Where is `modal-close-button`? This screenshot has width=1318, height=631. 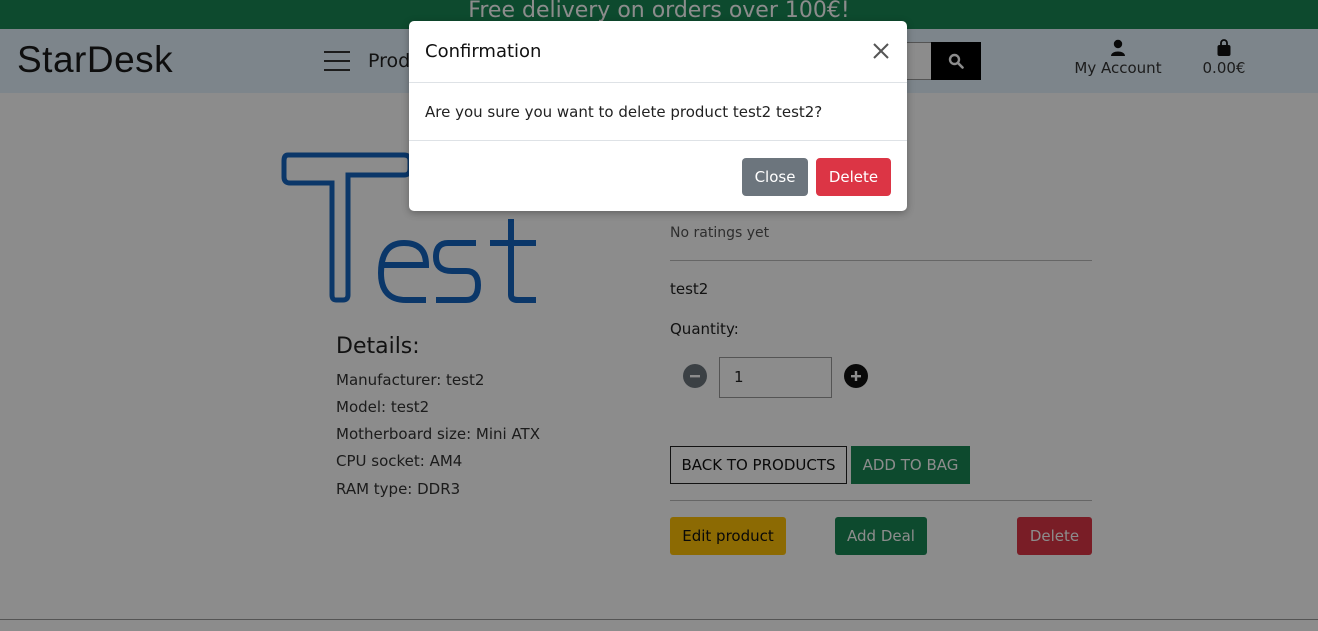
modal-close-button is located at coordinates (883, 53).